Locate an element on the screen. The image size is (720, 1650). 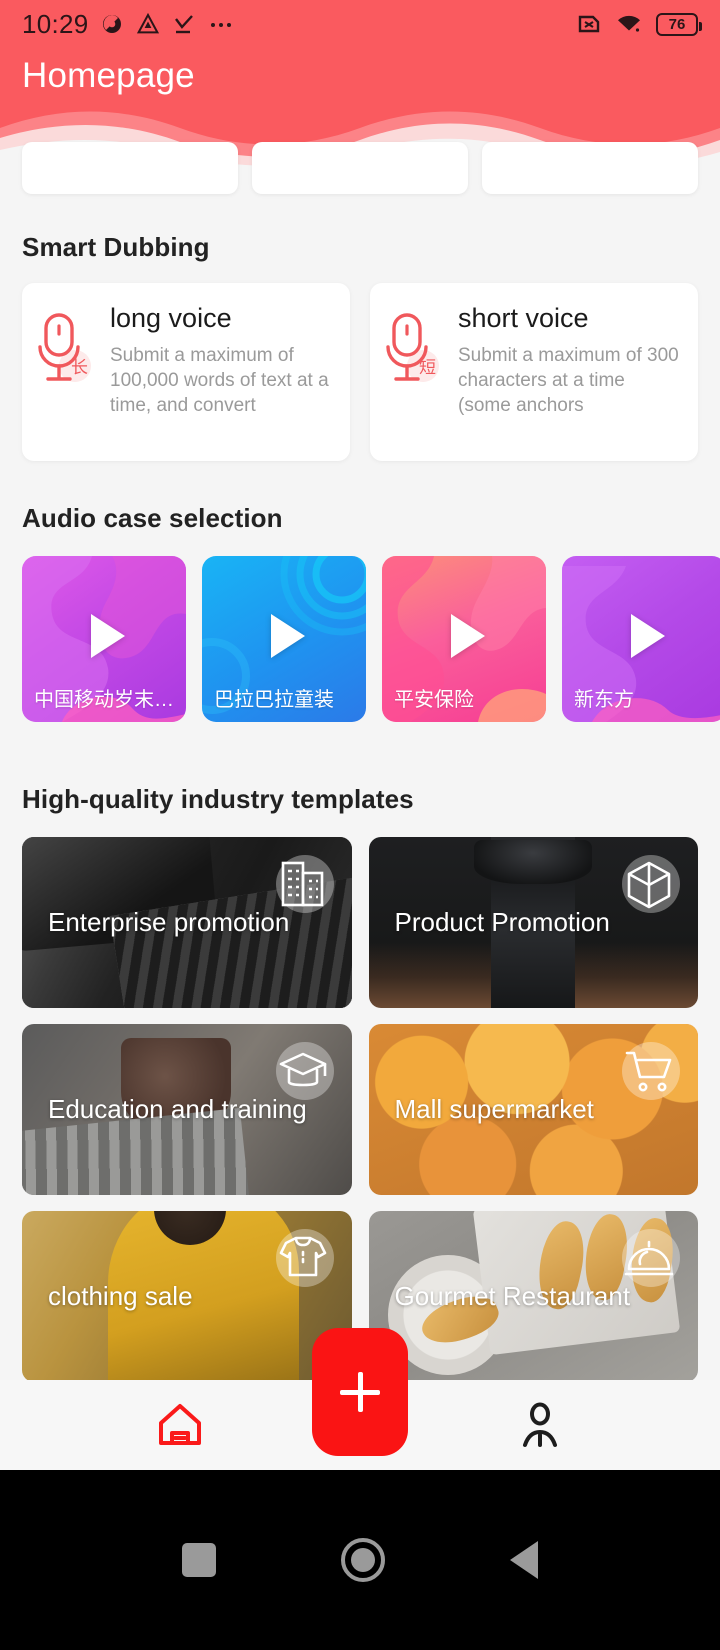
battery-icon: 76 is located at coordinates (679, 24).